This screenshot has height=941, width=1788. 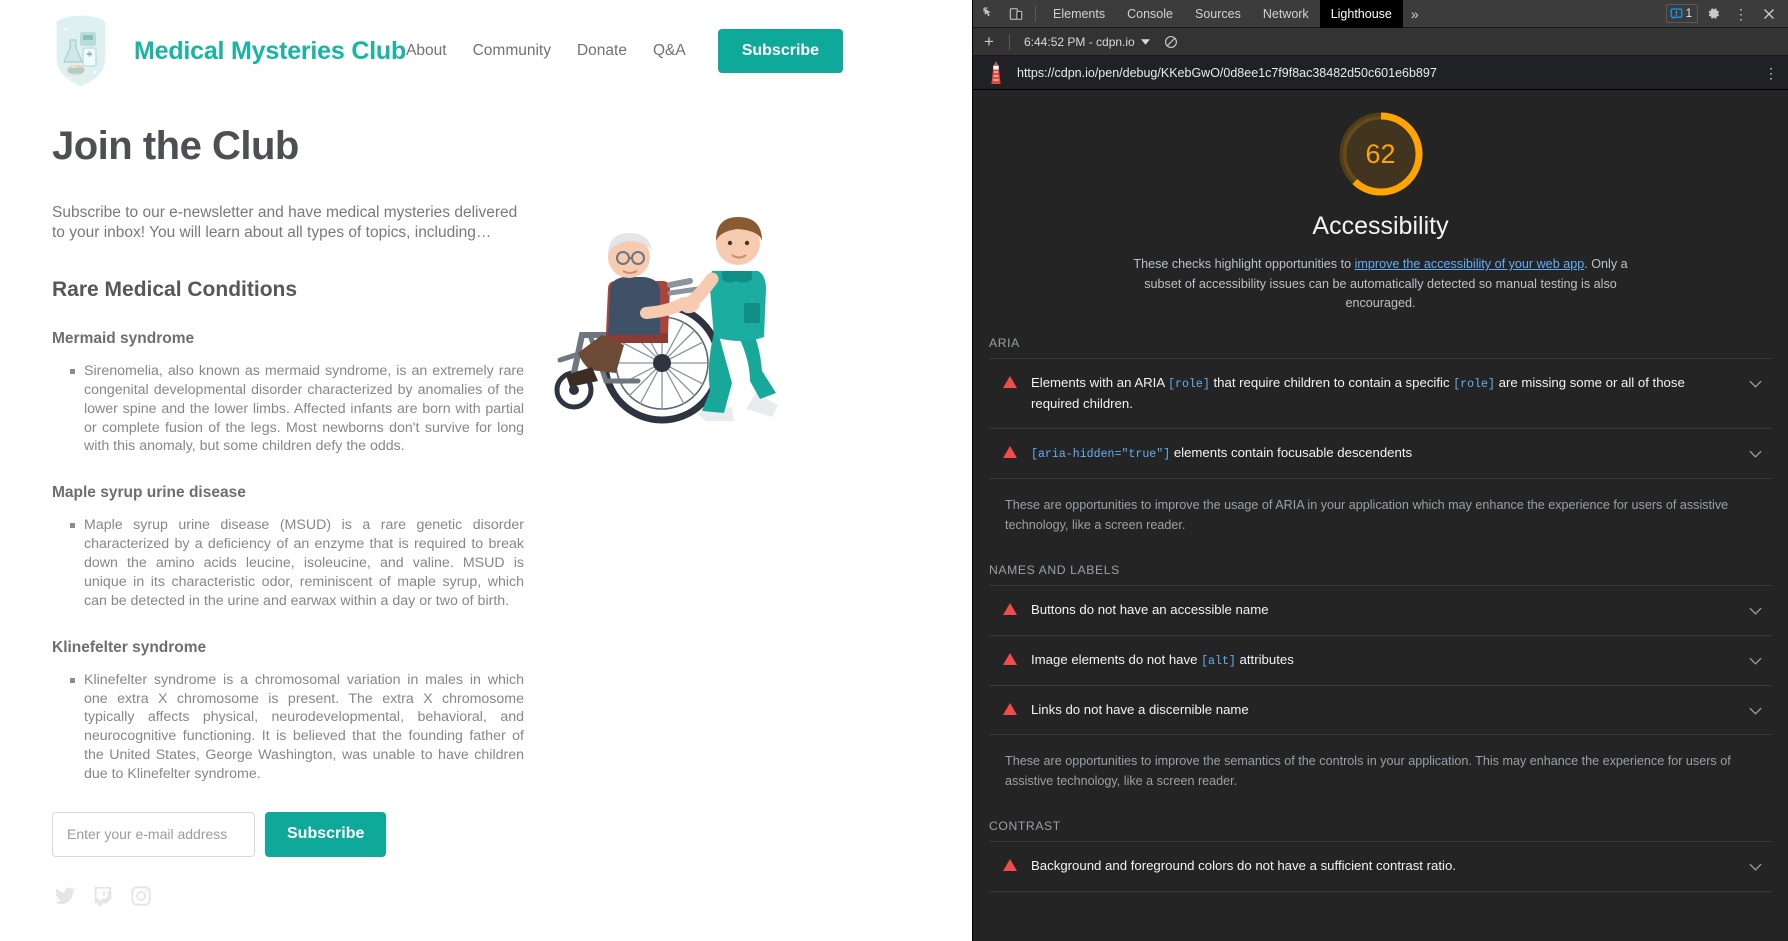 I want to click on issues-icon, so click(x=1676, y=14).